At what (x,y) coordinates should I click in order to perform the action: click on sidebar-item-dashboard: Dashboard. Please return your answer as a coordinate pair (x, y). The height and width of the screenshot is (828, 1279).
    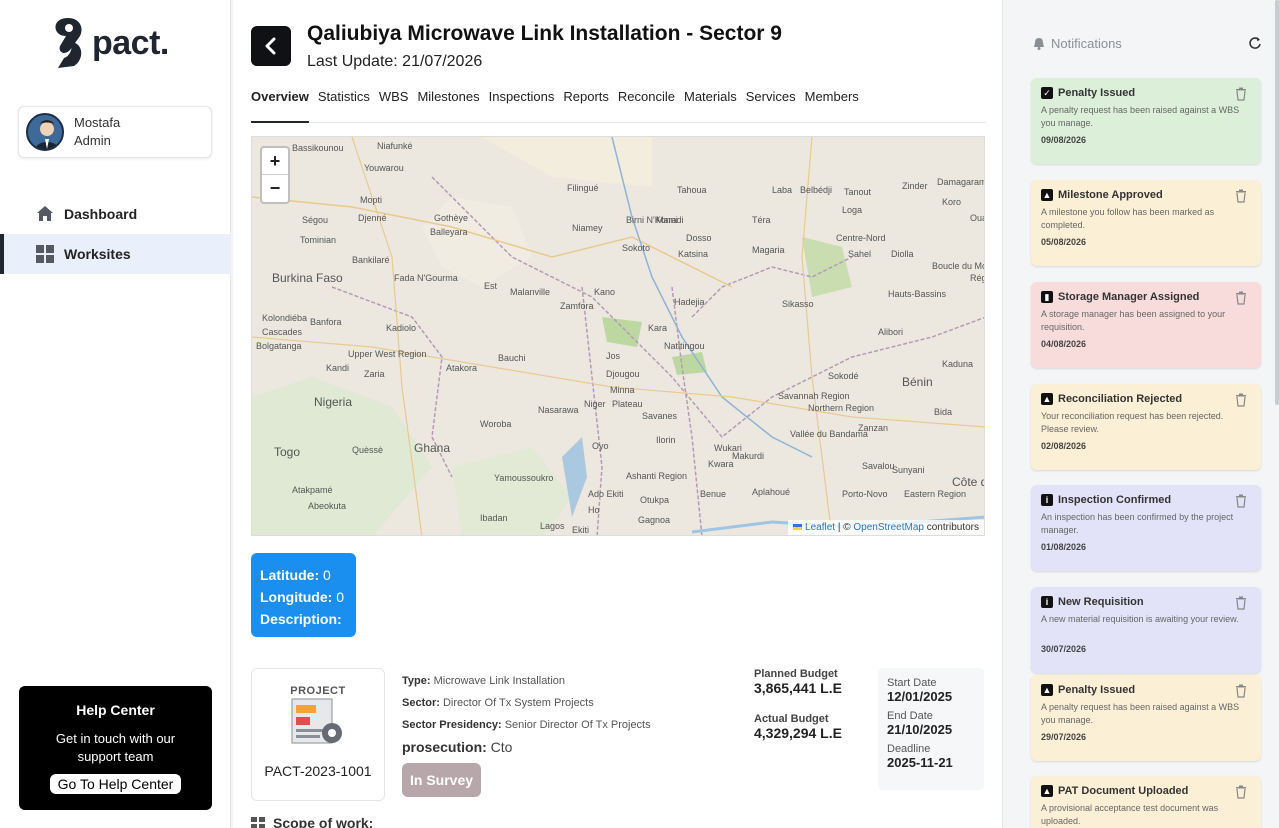
    Looking at the image, I should click on (115, 214).